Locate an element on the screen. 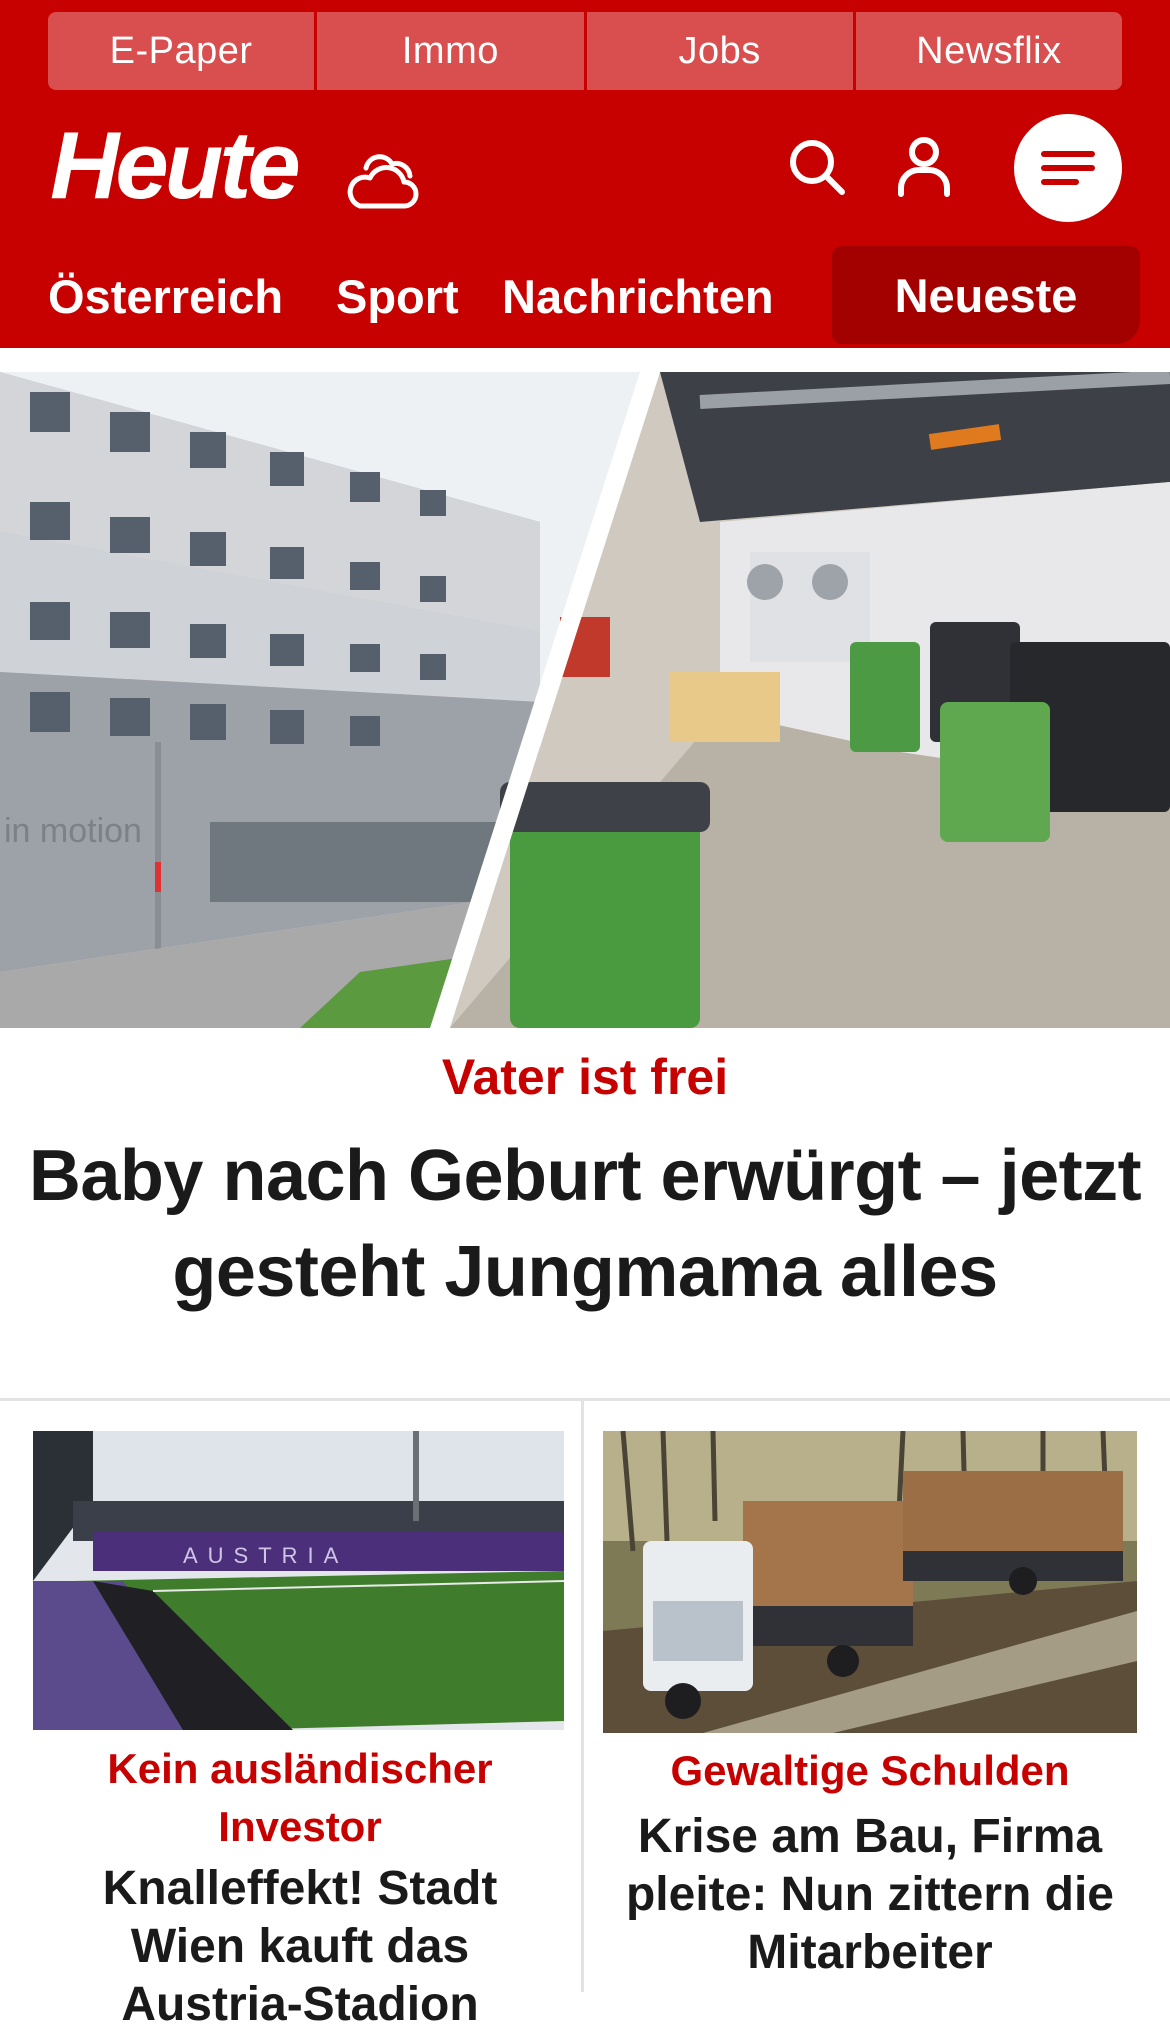 This screenshot has height=2034, width=1170. site-header: E-Paper Immo Jobs Newsflix Heute is located at coordinates (585, 122).